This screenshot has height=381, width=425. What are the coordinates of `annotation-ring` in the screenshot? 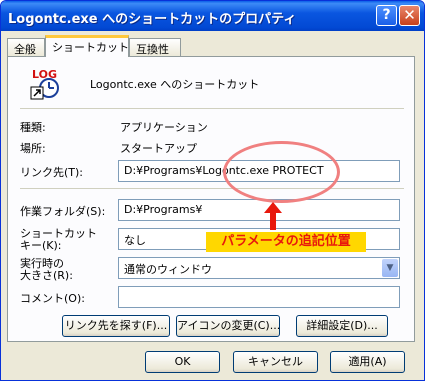 It's located at (281, 172).